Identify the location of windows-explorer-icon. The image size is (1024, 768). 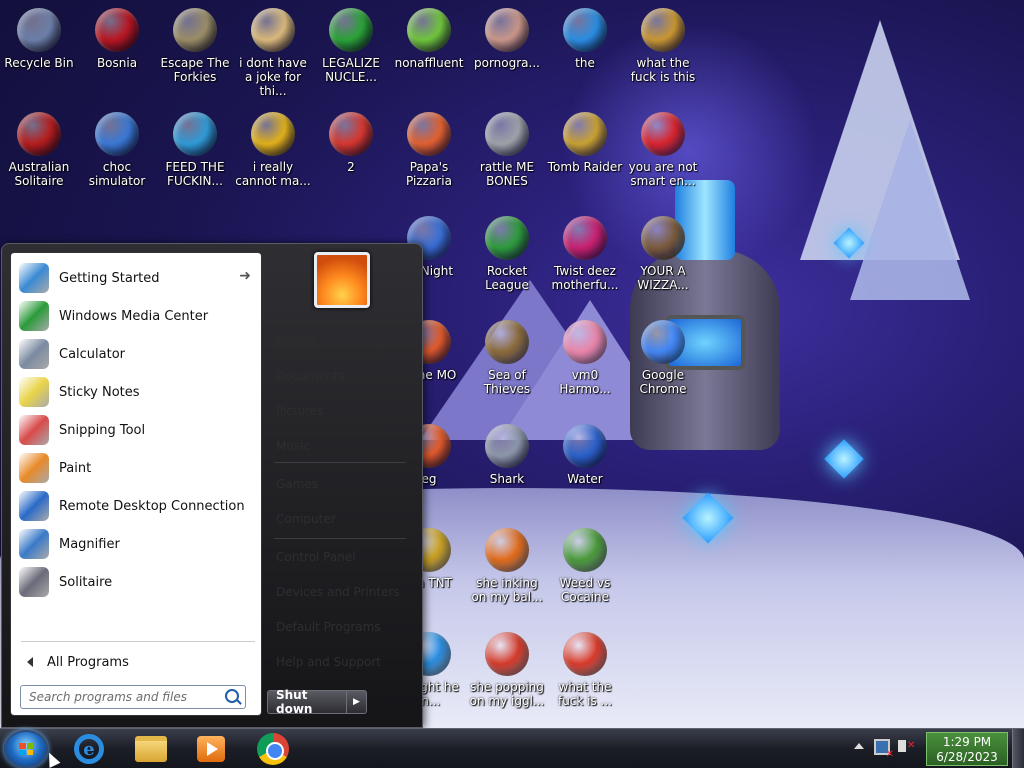
(151, 749).